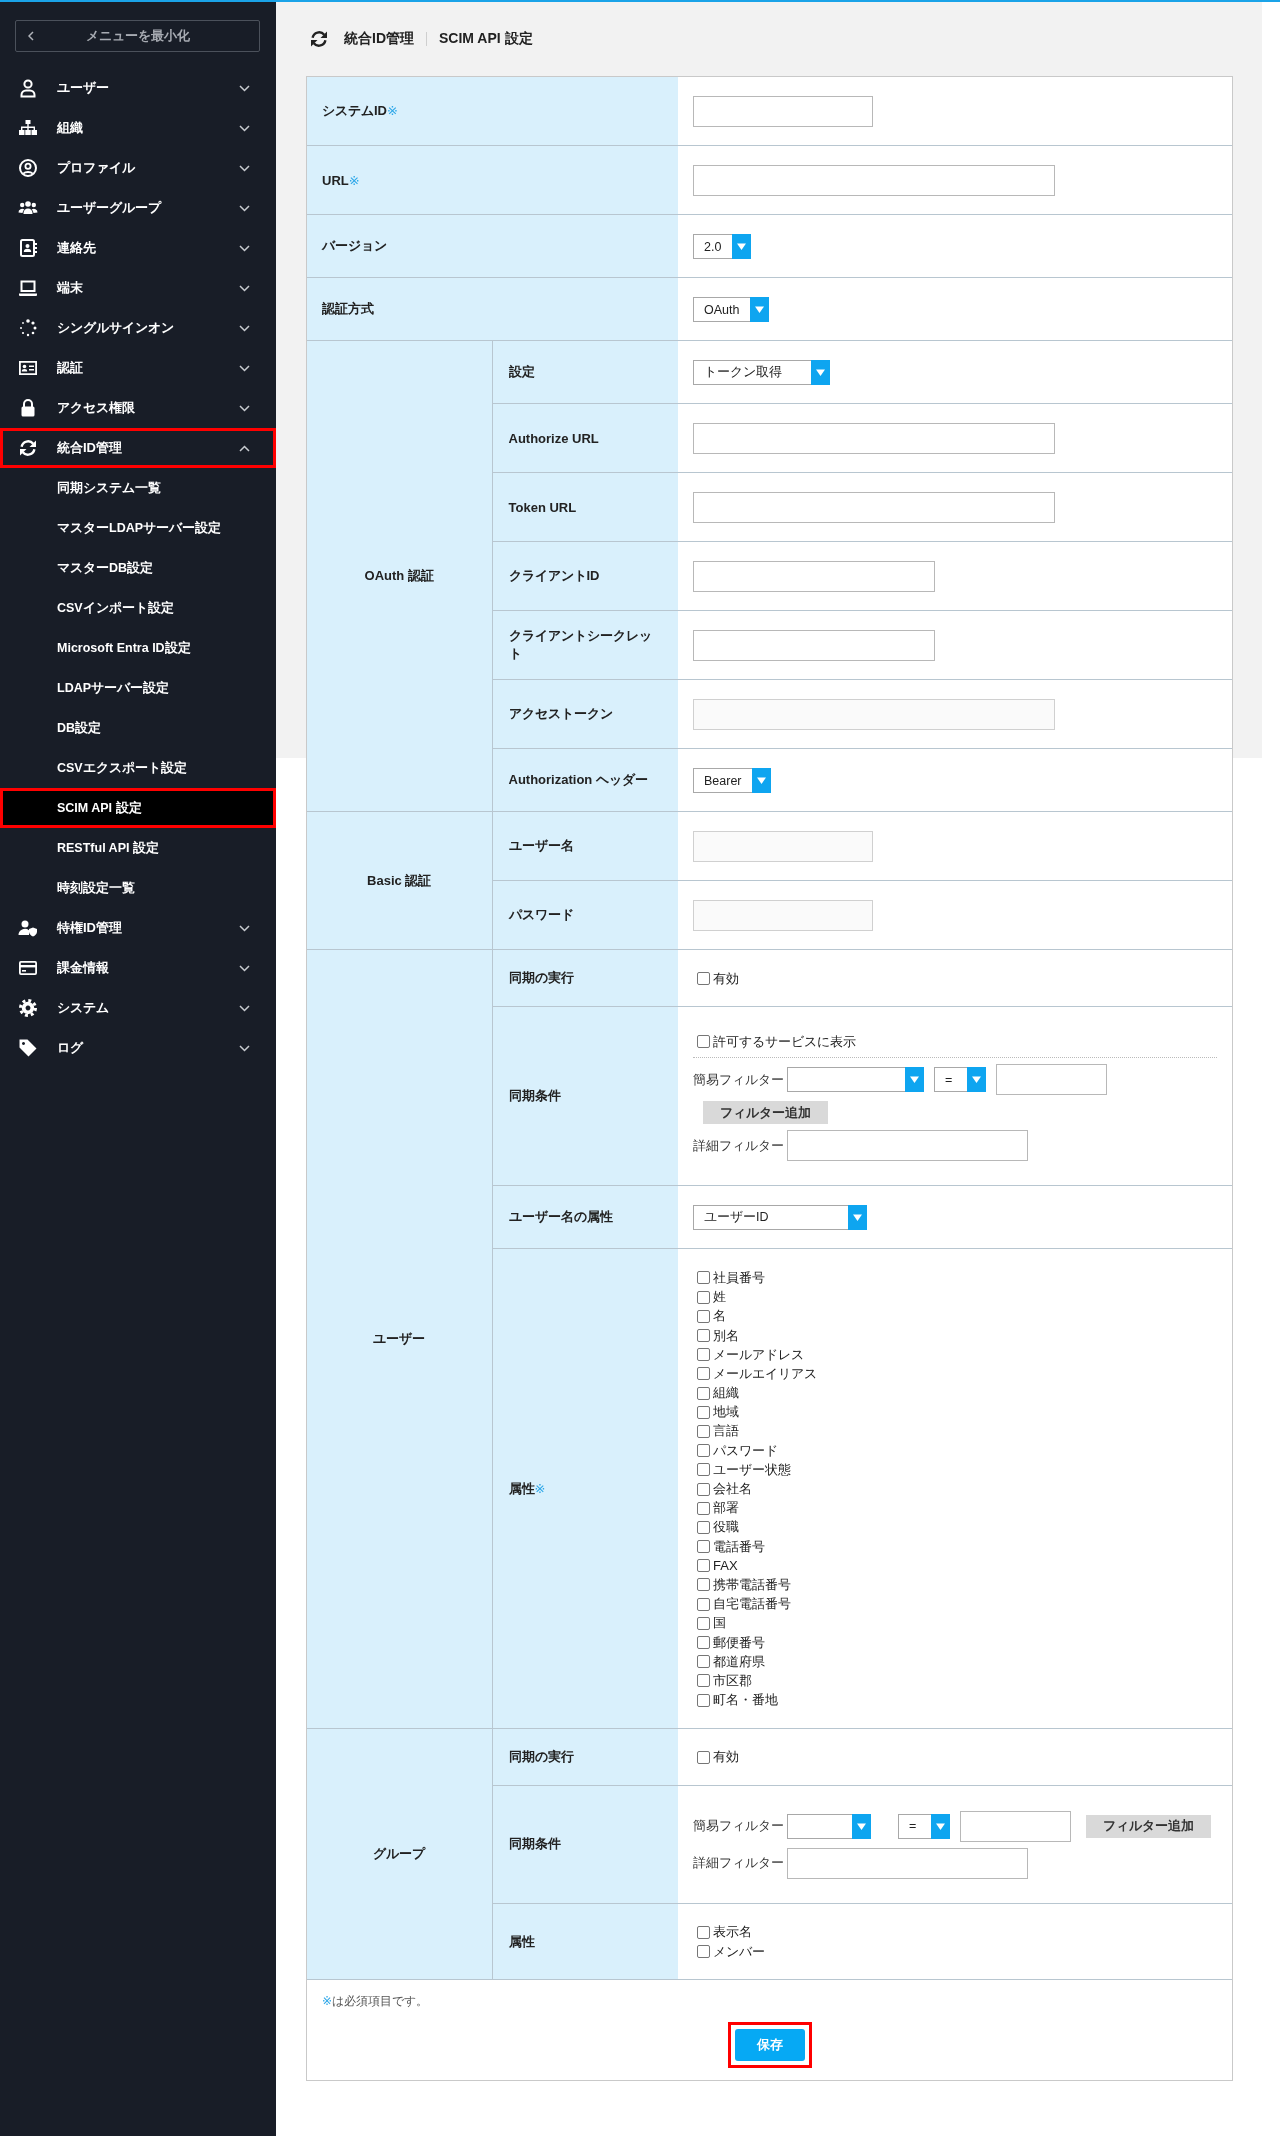 This screenshot has height=2136, width=1280. I want to click on section-label: ユーザー, so click(399, 1339).